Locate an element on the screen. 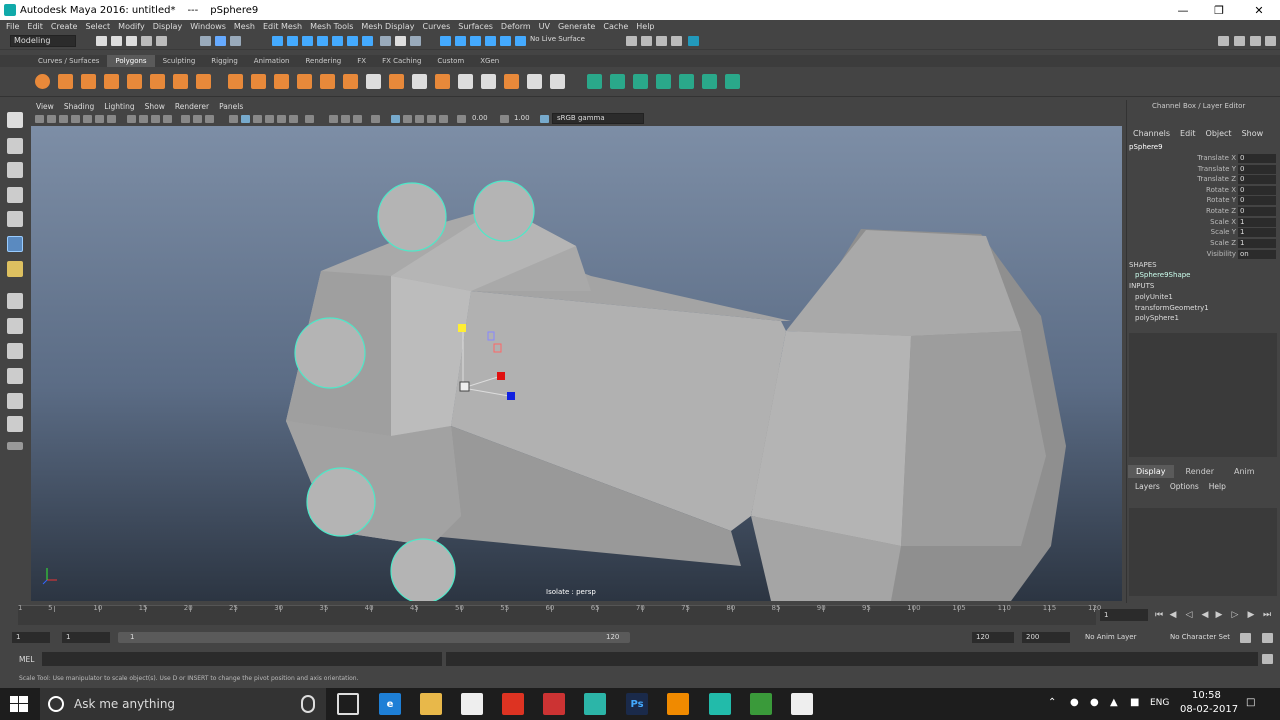 Image resolution: width=1280 pixels, height=720 pixels. menu-modify: Modify is located at coordinates (131, 26).